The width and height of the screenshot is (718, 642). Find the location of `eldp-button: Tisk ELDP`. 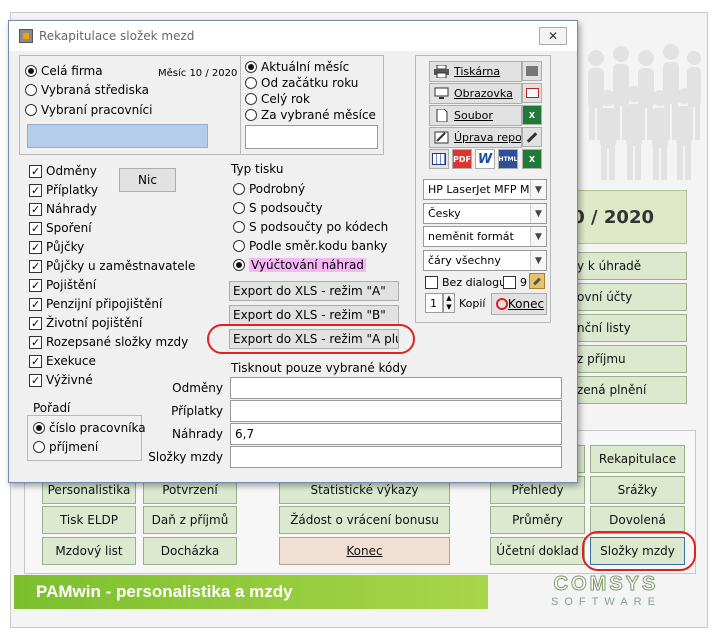

eldp-button: Tisk ELDP is located at coordinates (89, 520).